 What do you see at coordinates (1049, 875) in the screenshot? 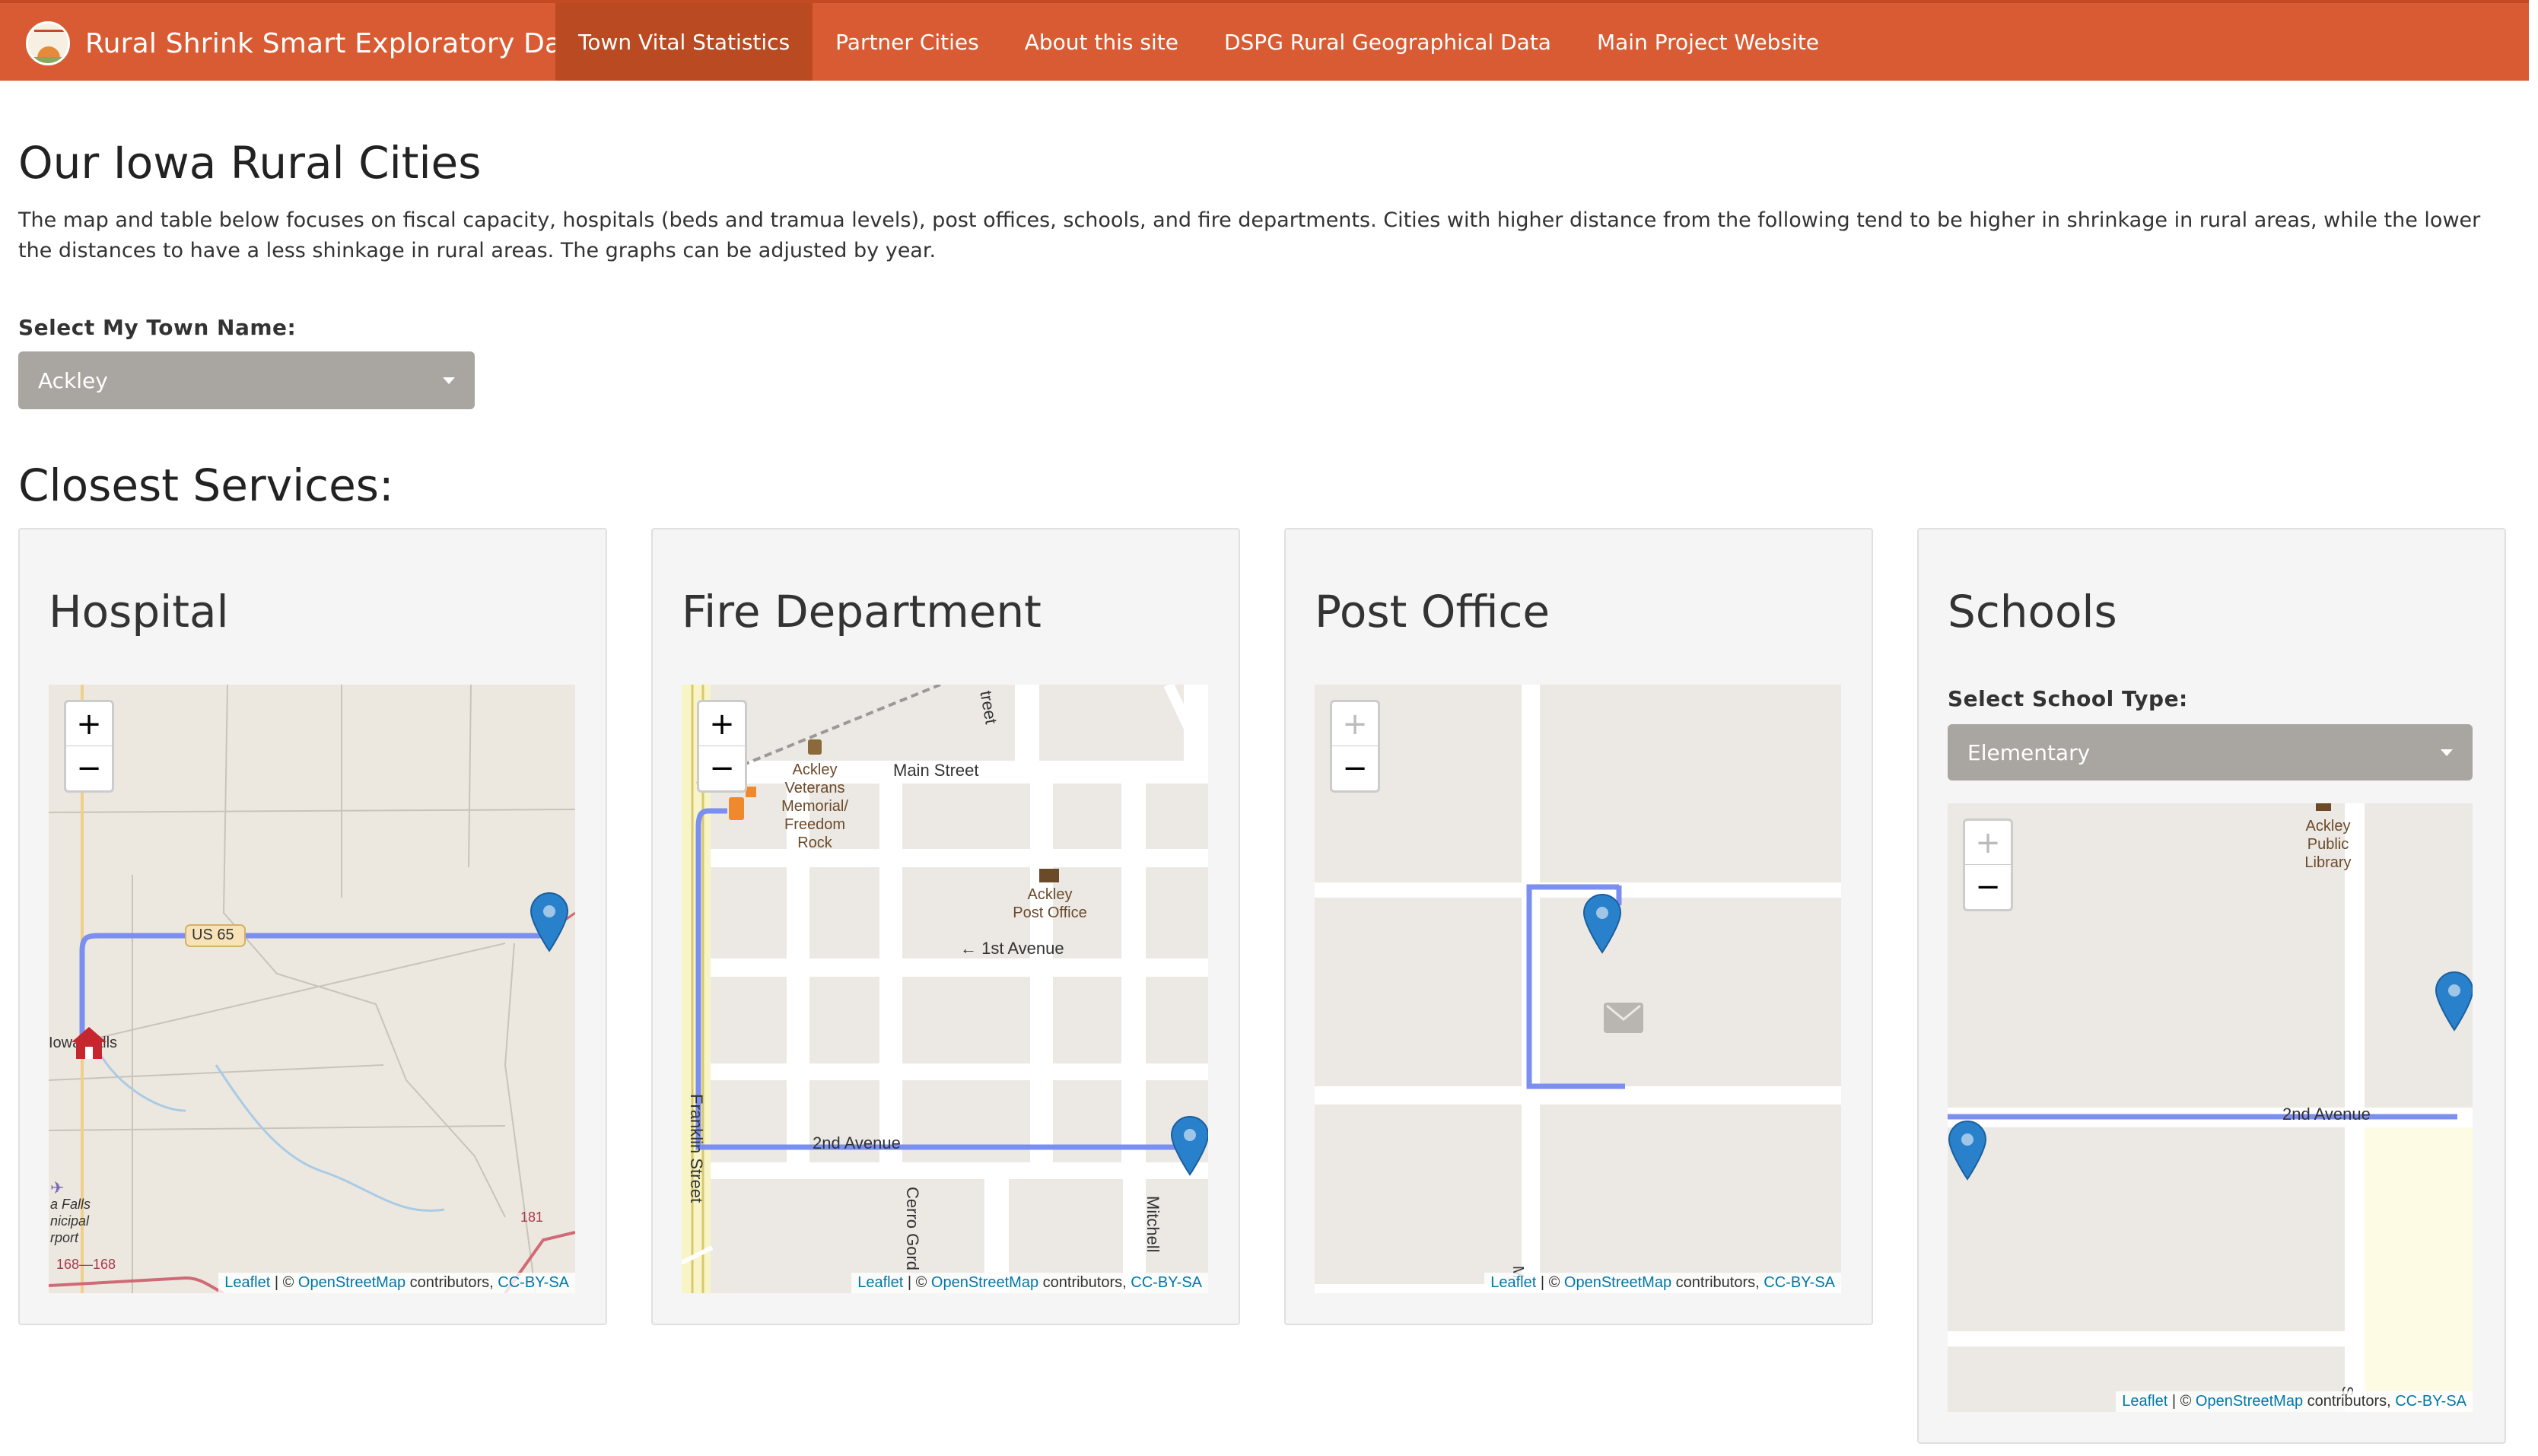
I see `post-office-envelope-icon` at bounding box center [1049, 875].